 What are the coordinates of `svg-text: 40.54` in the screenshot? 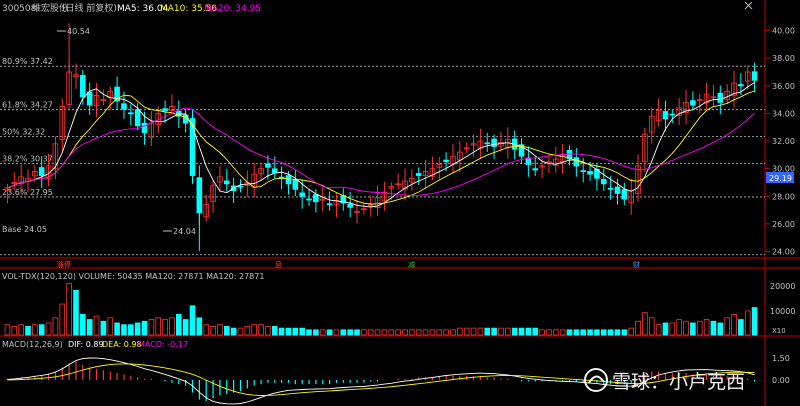 It's located at (78, 31).